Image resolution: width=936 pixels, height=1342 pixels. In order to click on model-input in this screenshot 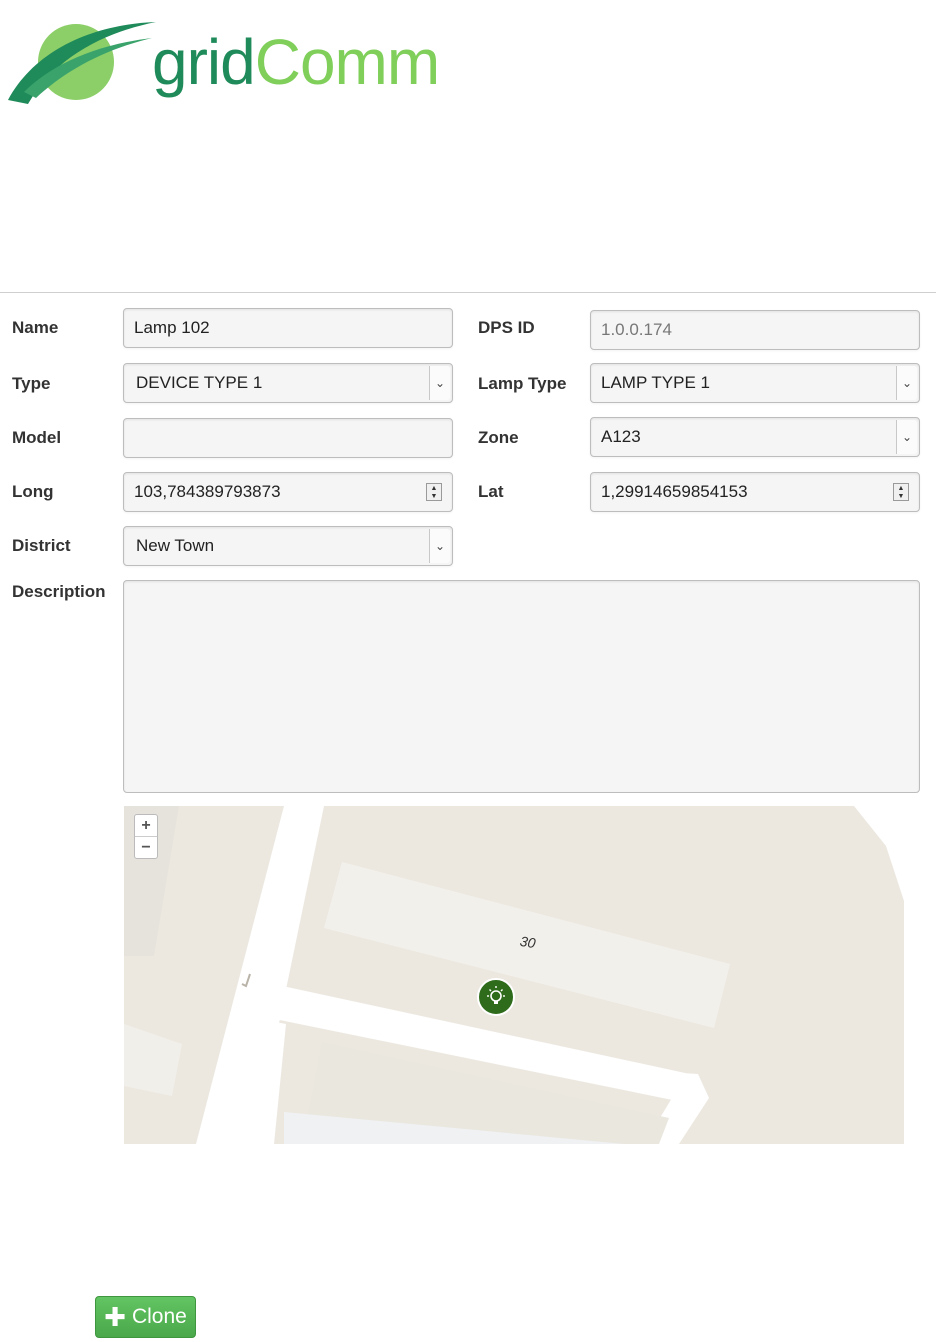, I will do `click(288, 438)`.